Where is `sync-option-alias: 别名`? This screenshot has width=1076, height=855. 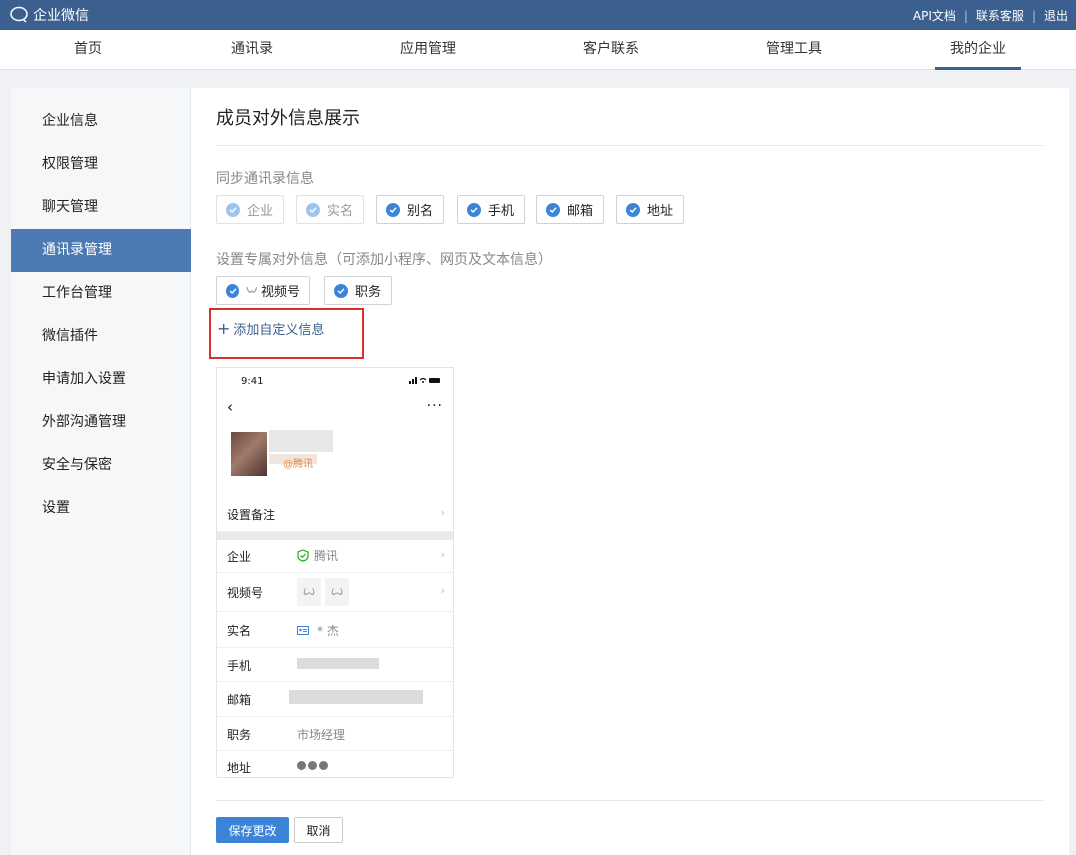 sync-option-alias: 别名 is located at coordinates (410, 209).